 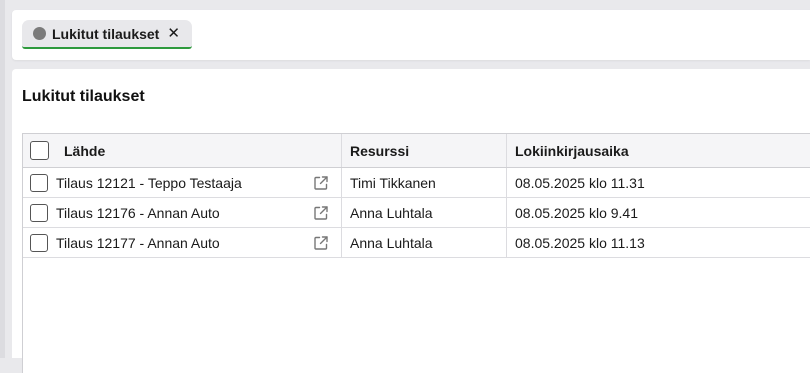 I want to click on cell-source: Tilaus 12176 - Annan Auto, so click(x=182, y=212).